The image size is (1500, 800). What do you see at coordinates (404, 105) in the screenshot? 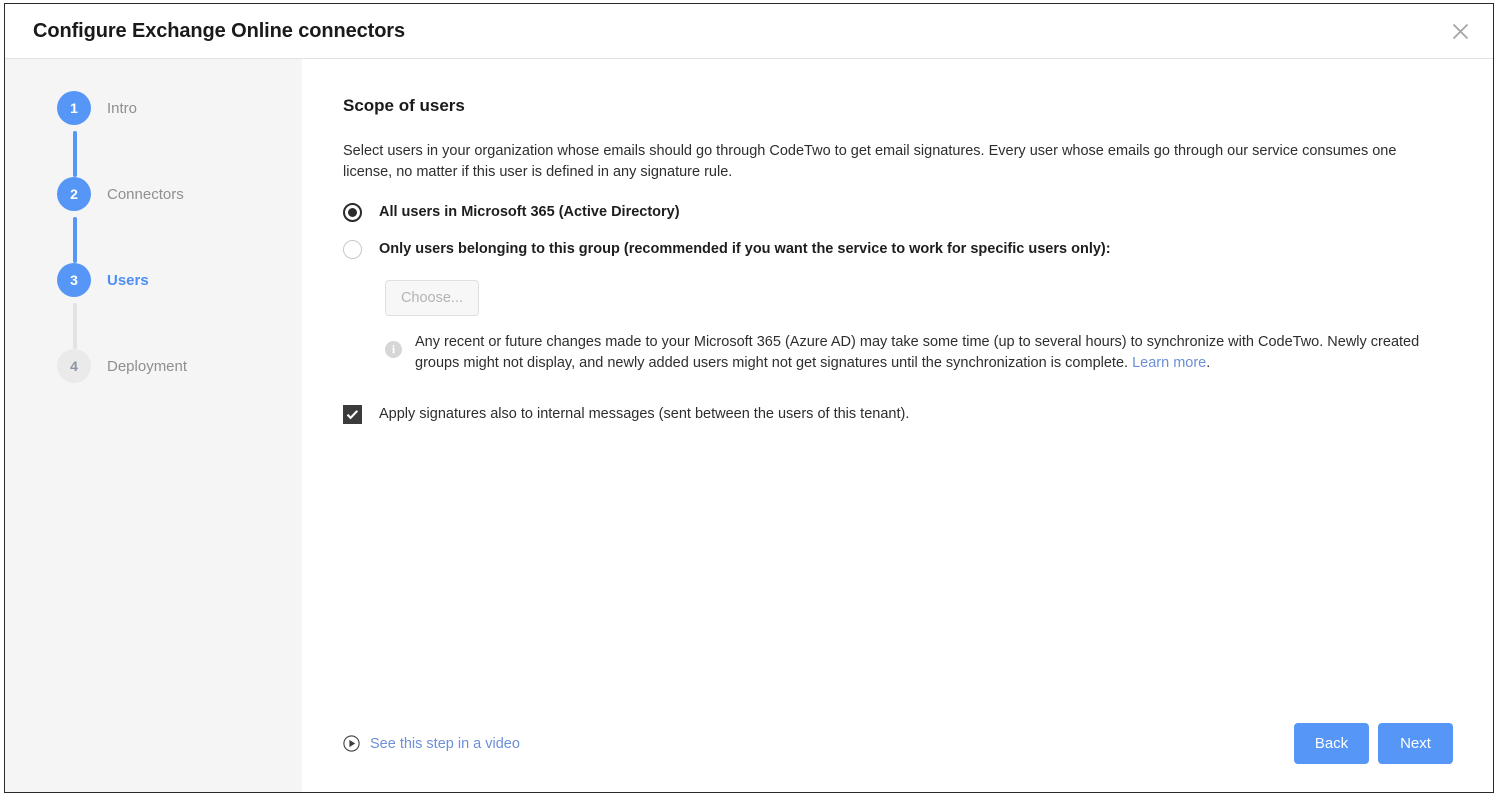
I see `page-title: Scope of users` at bounding box center [404, 105].